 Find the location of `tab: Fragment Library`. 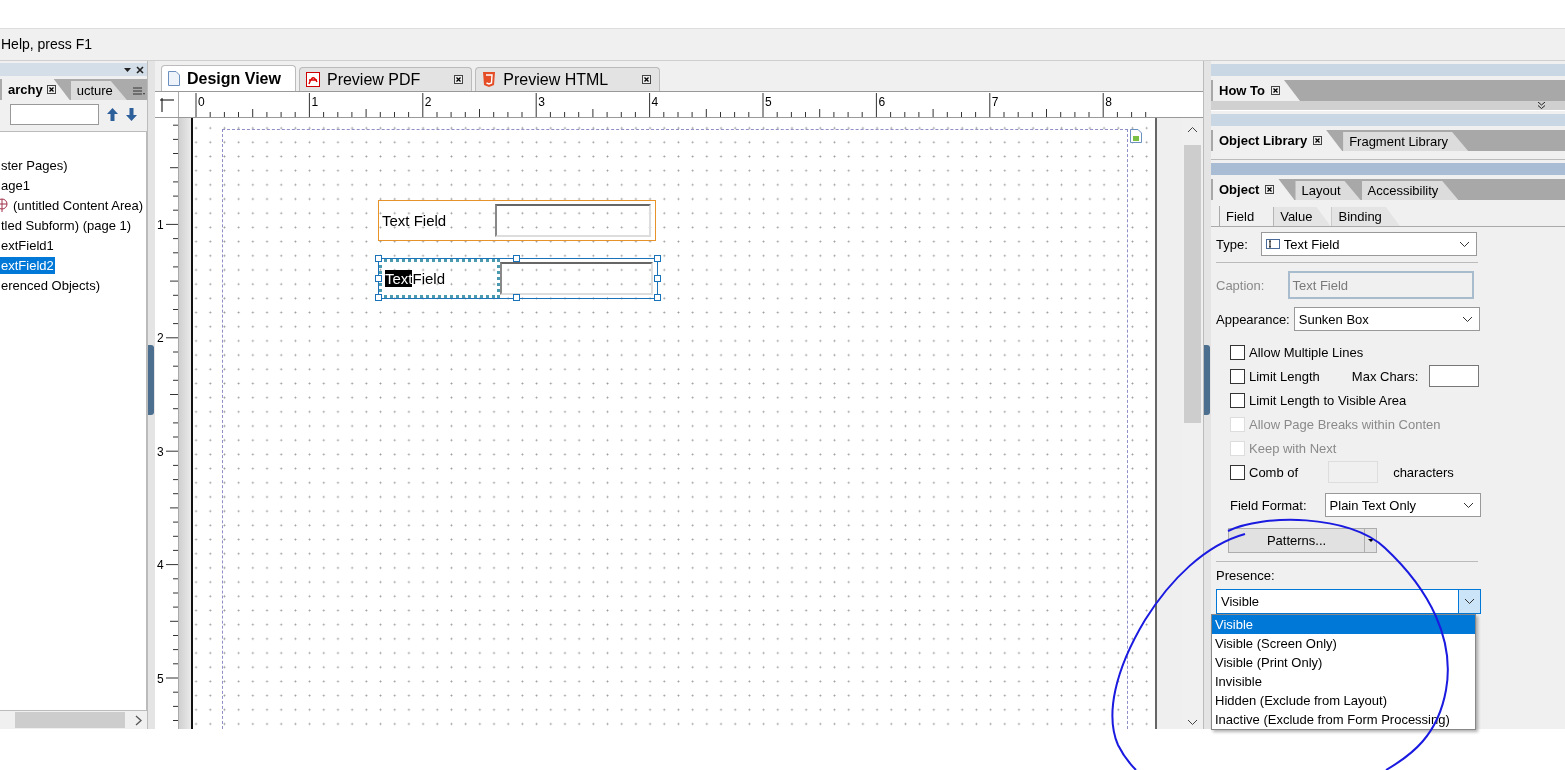

tab: Fragment Library is located at coordinates (1406, 141).